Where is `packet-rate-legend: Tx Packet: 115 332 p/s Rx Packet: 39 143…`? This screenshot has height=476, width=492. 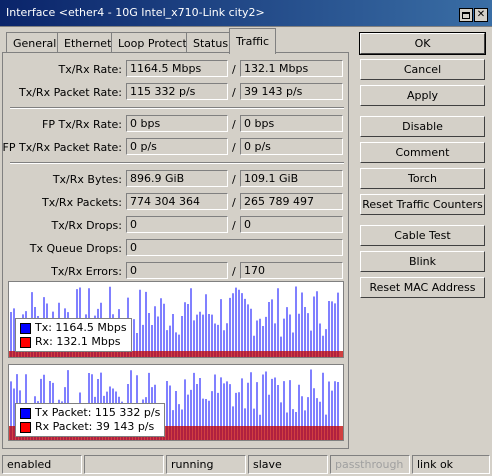 packet-rate-legend: Tx Packet: 115 332 p/s Rx Packet: 39 143… is located at coordinates (90, 420).